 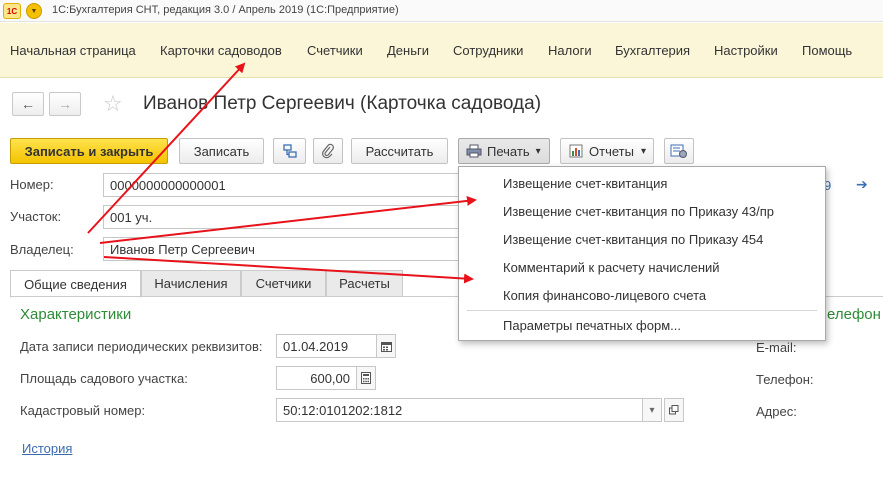 I want to click on print-menu-item-invoice-454: Извещение счет-квитанция по Приказу 454, so click(x=633, y=239).